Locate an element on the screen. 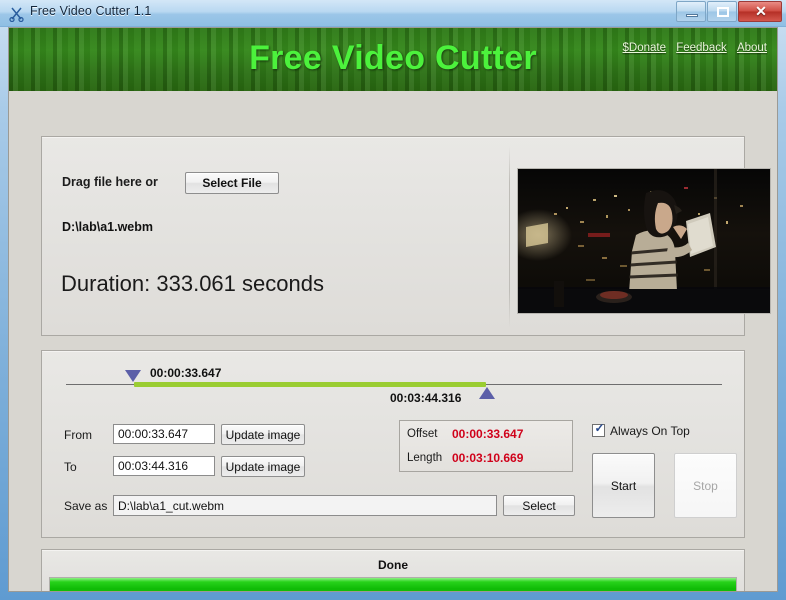 The width and height of the screenshot is (786, 600). save-as-input is located at coordinates (305, 505).